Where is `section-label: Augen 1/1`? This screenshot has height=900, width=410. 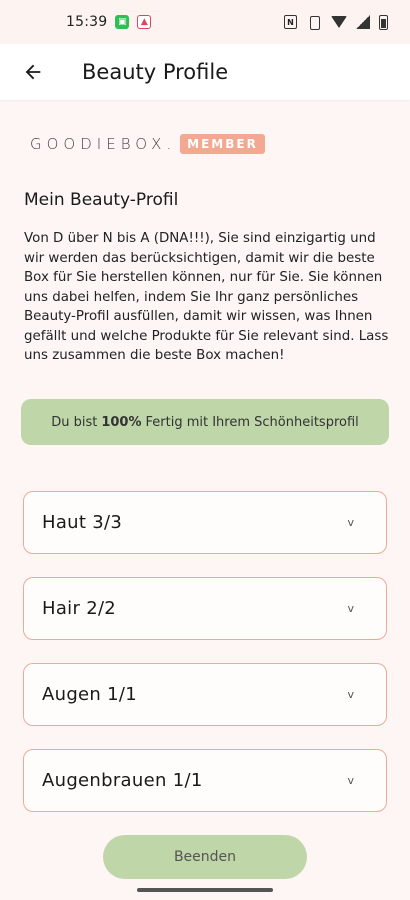
section-label: Augen 1/1 is located at coordinates (90, 694).